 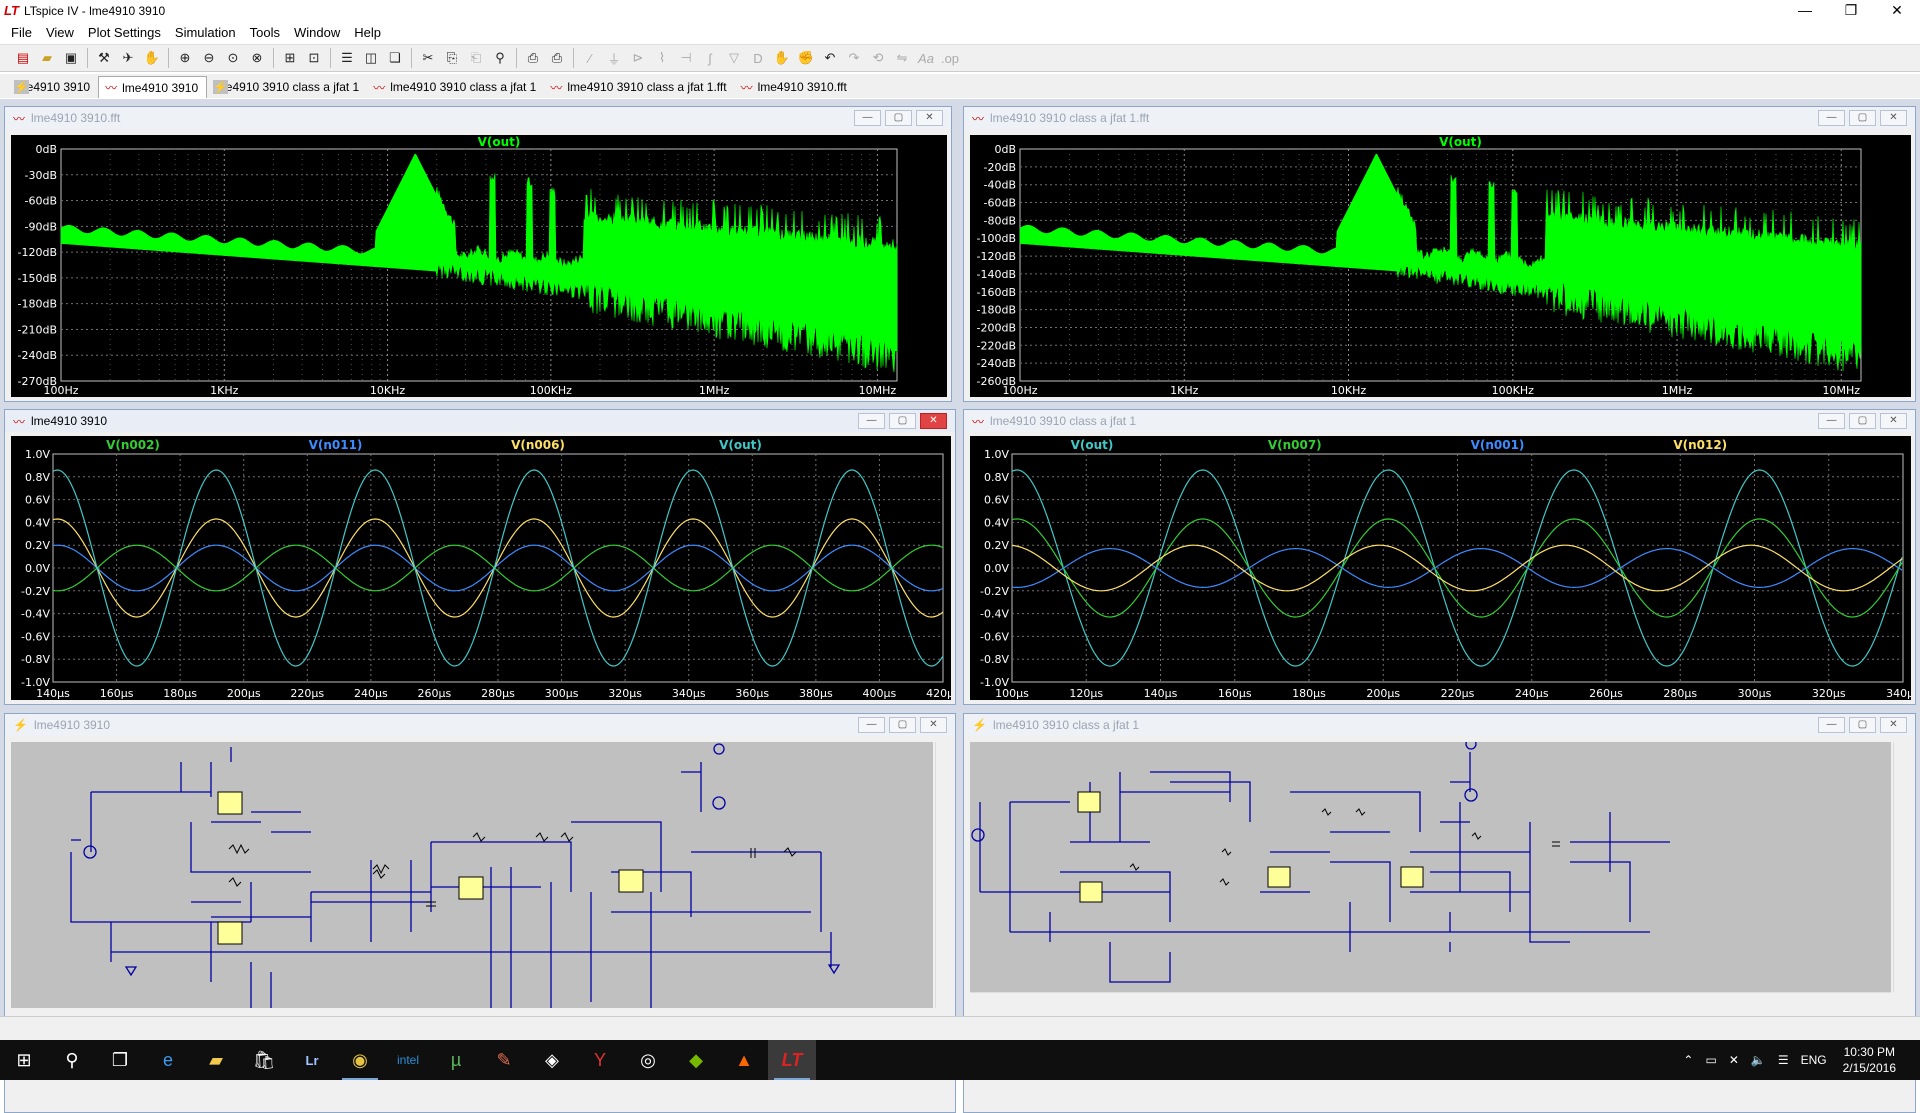 I want to click on chrome-icon: ◉, so click(x=360, y=1060).